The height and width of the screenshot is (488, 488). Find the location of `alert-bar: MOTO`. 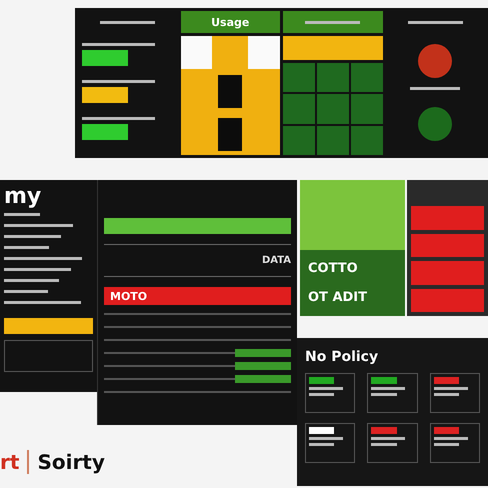

alert-bar: MOTO is located at coordinates (197, 296).